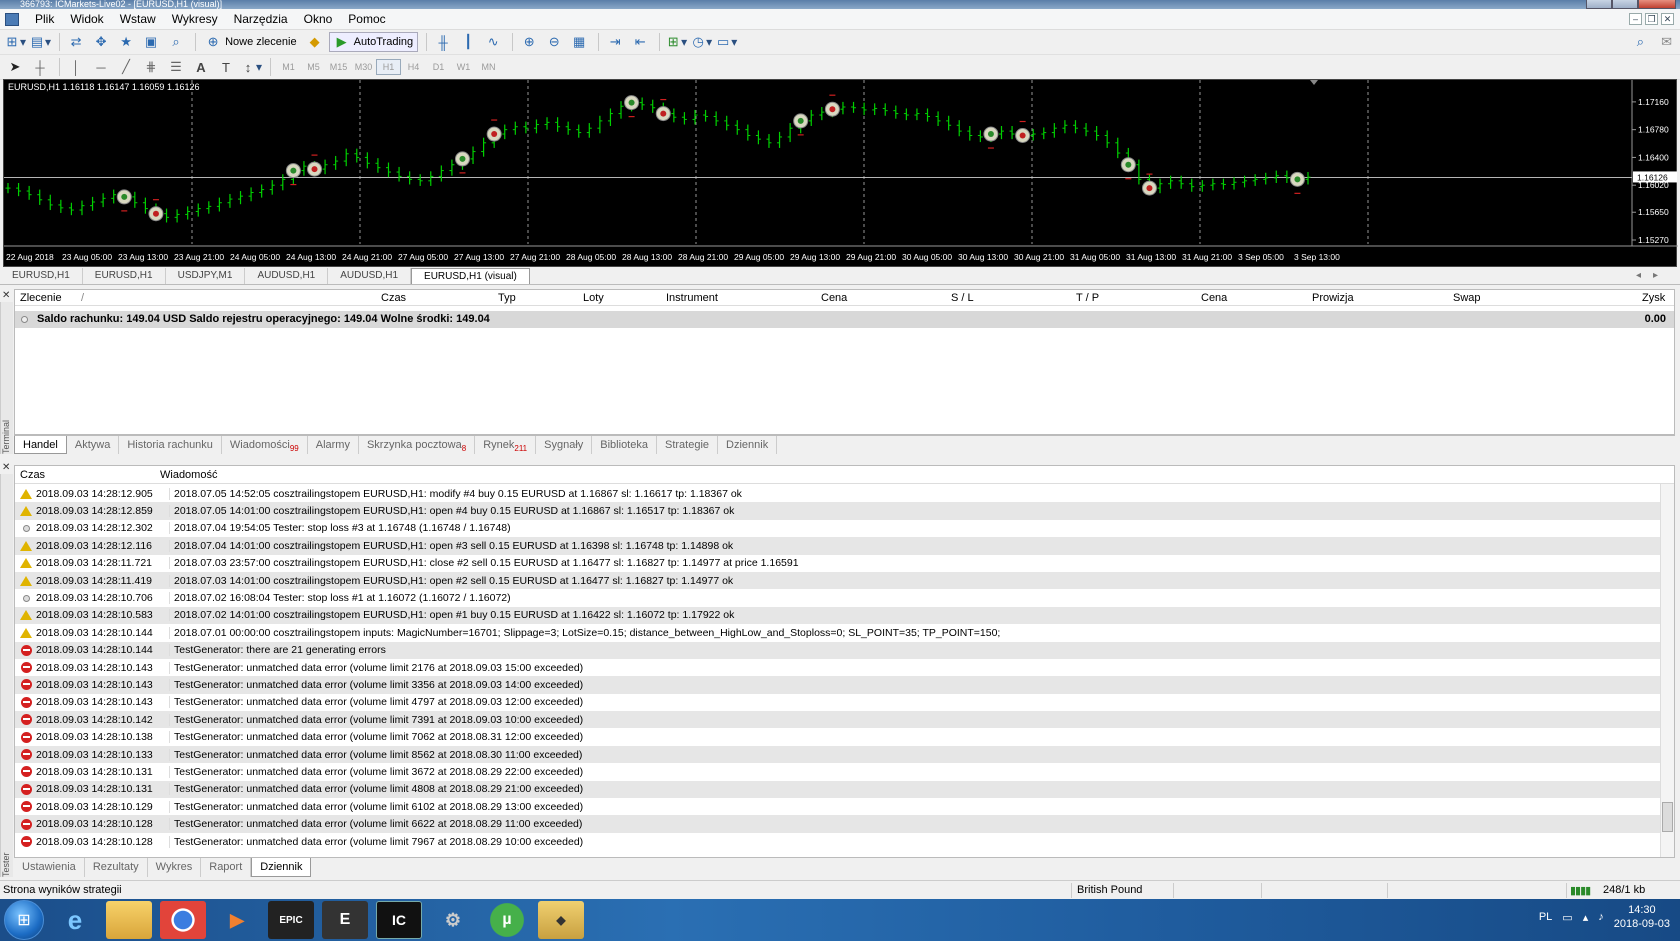  What do you see at coordinates (75, 920) in the screenshot?
I see `ie-icon: e` at bounding box center [75, 920].